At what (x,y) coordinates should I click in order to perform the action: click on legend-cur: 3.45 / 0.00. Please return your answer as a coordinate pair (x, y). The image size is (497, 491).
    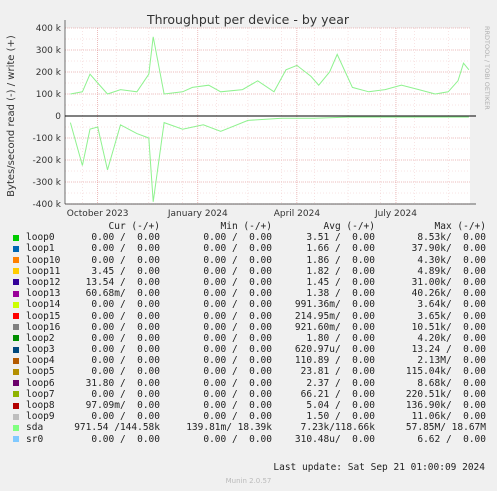
    Looking at the image, I should click on (125, 271).